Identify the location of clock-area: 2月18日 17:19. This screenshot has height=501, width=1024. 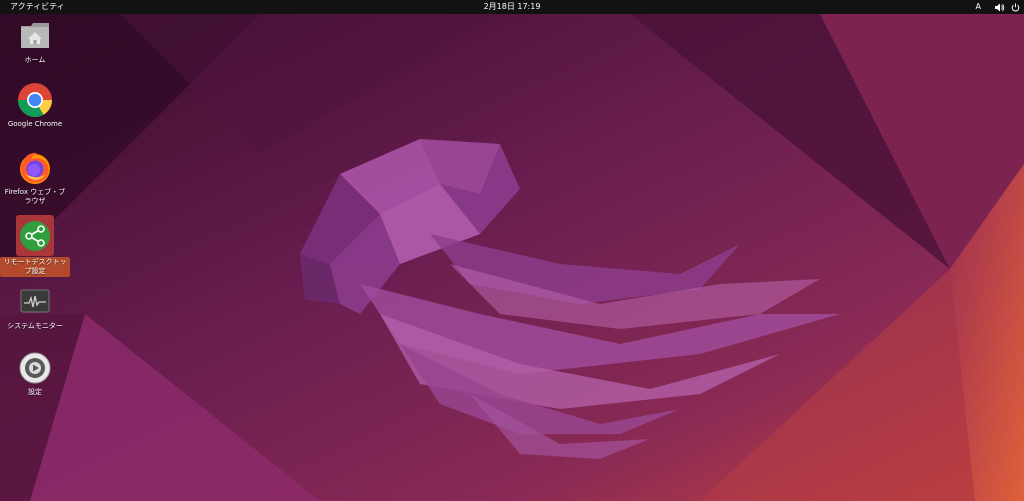
(512, 7).